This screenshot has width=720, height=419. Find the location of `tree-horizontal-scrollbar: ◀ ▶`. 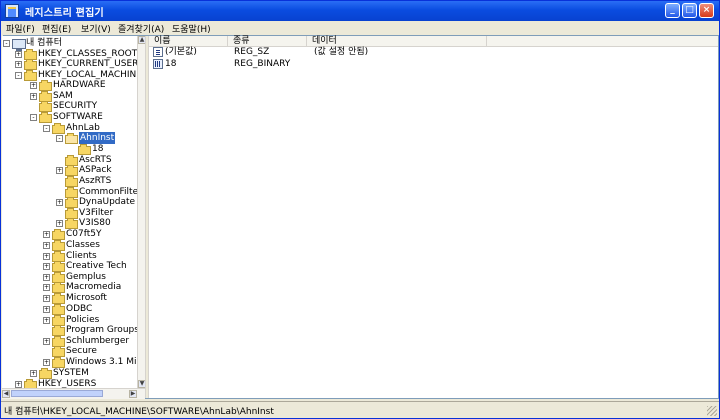

tree-horizontal-scrollbar: ◀ ▶ is located at coordinates (73, 393).